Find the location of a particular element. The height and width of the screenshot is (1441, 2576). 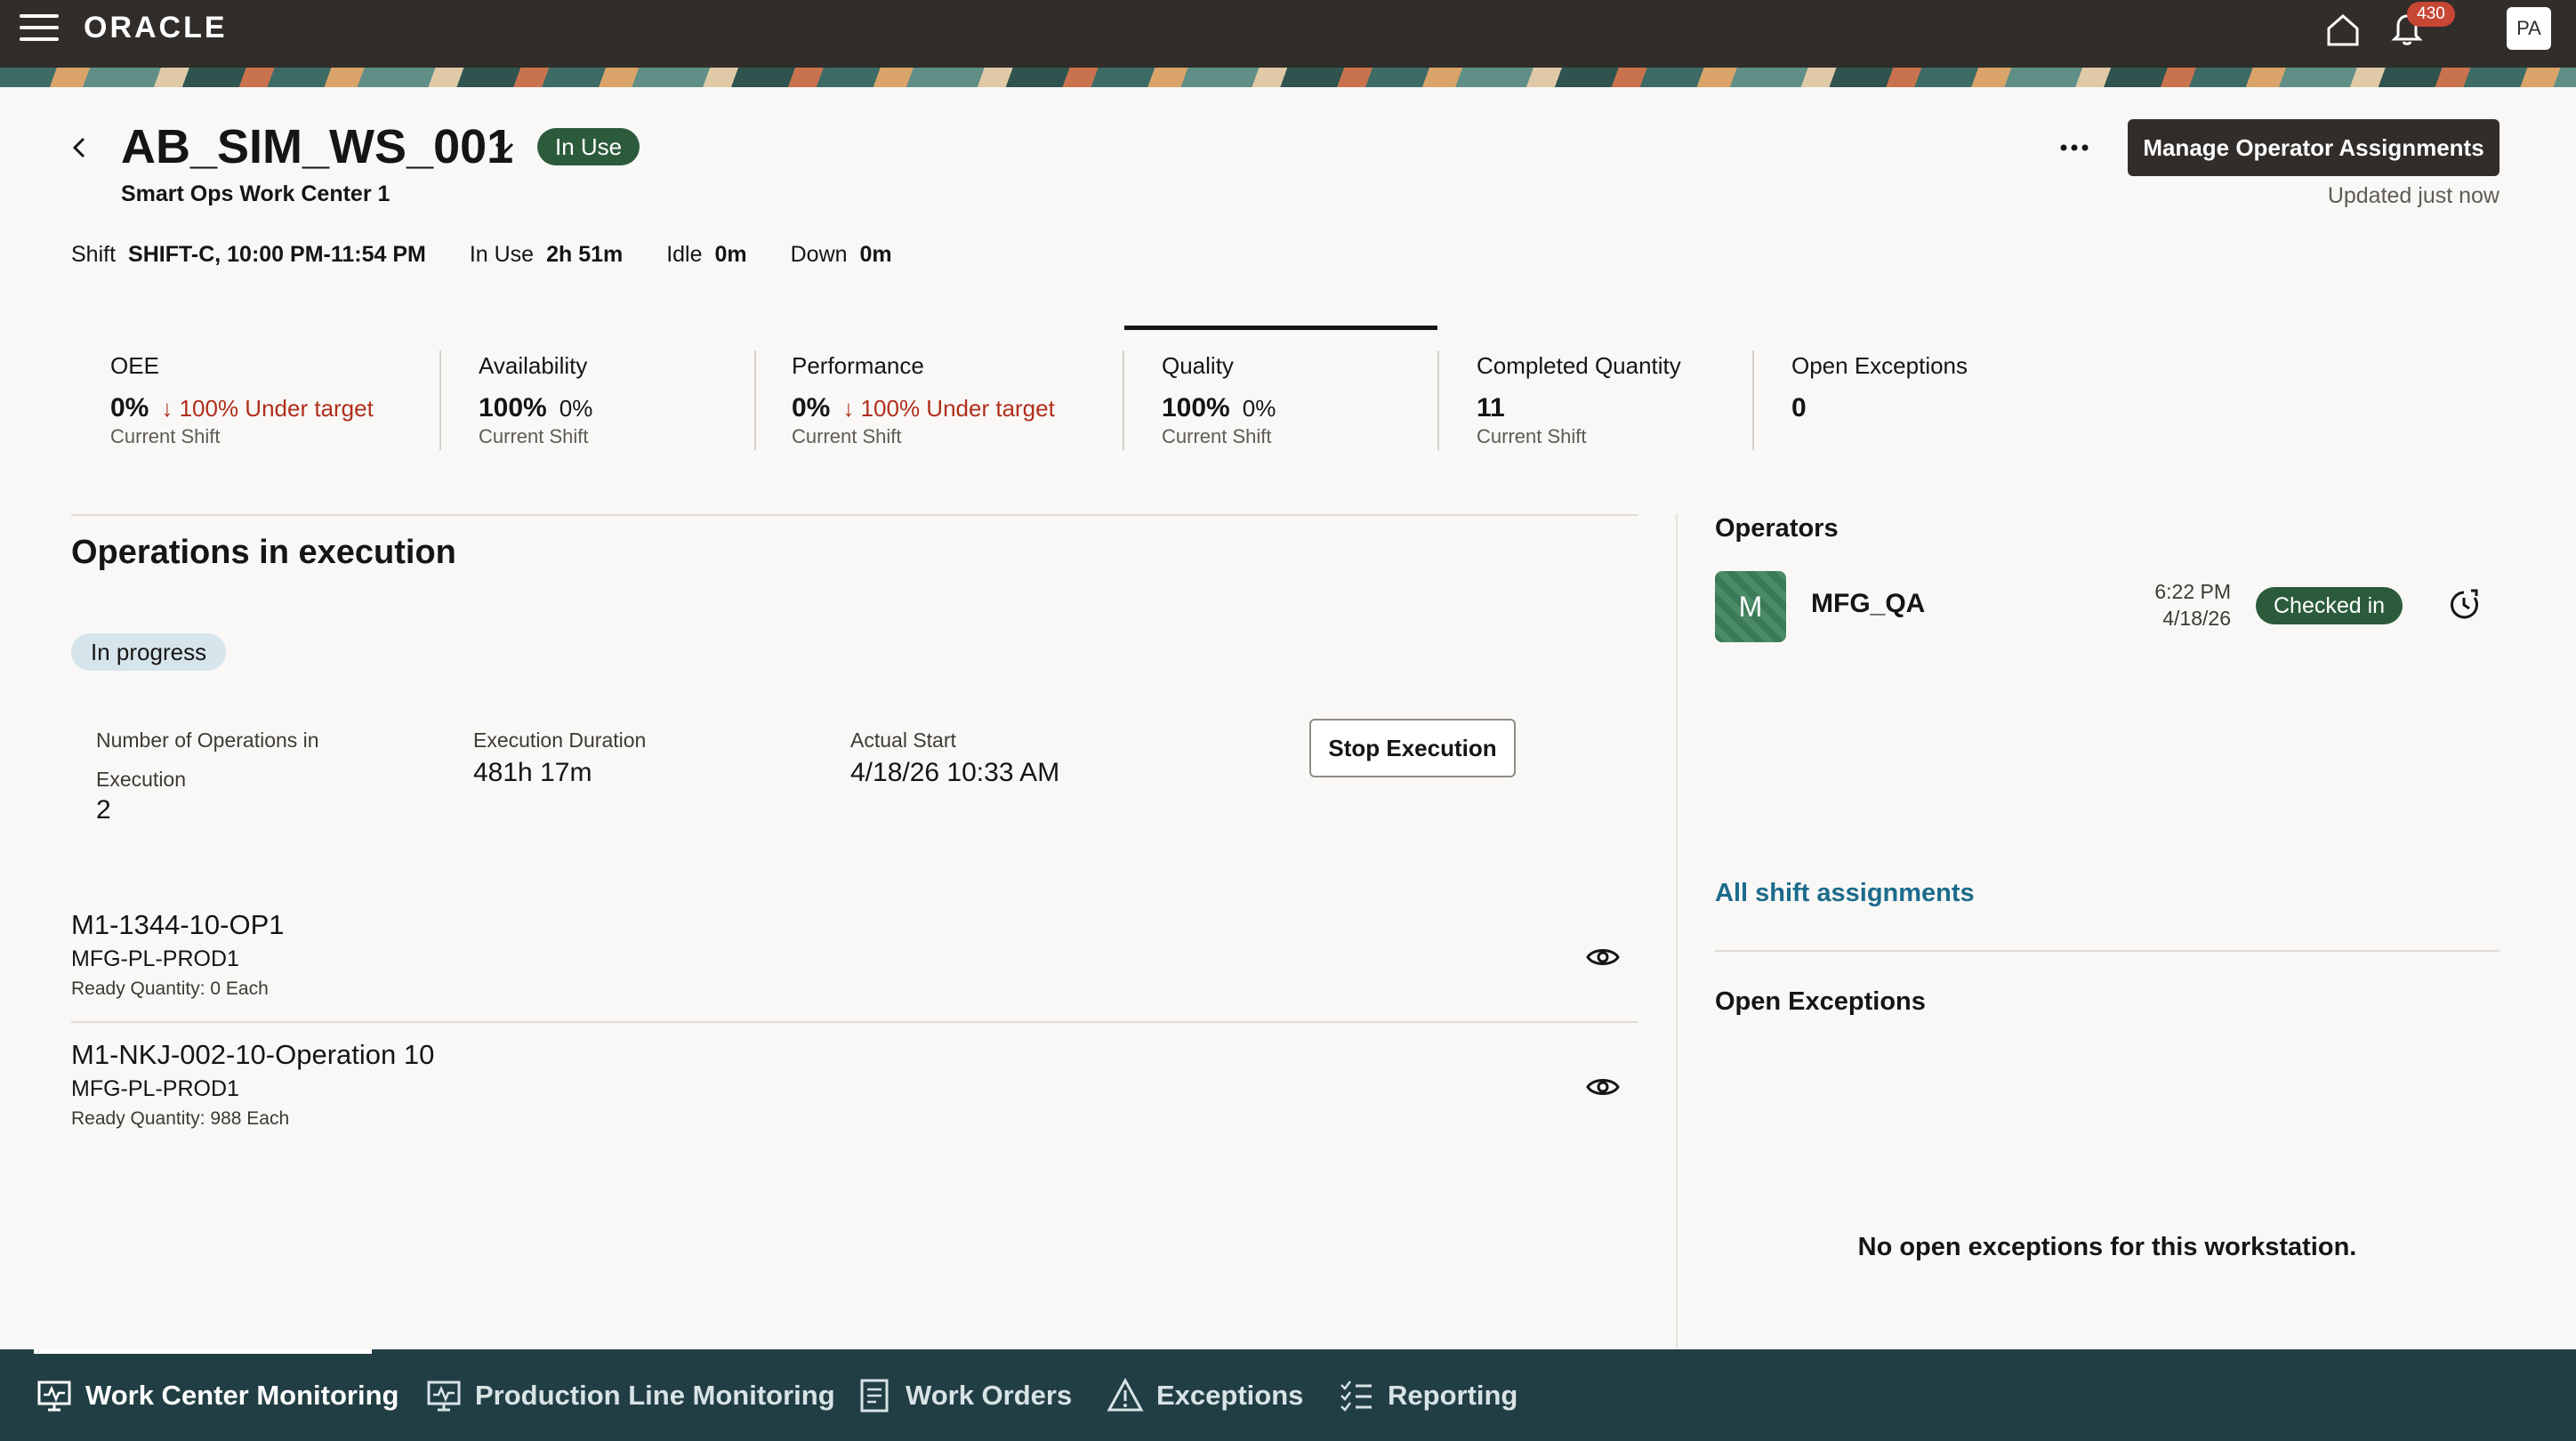

chevron-down-icon is located at coordinates (504, 148).